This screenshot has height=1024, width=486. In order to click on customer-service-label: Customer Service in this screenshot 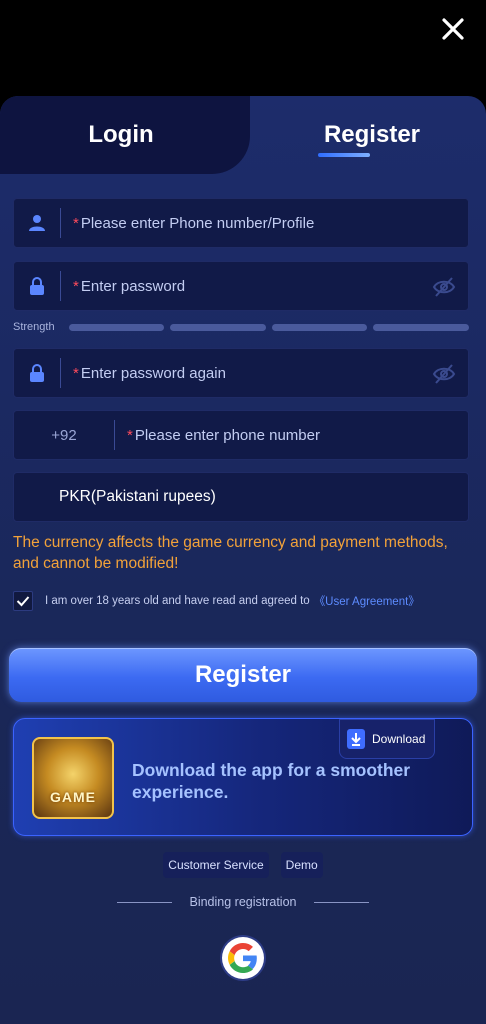, I will do `click(216, 865)`.